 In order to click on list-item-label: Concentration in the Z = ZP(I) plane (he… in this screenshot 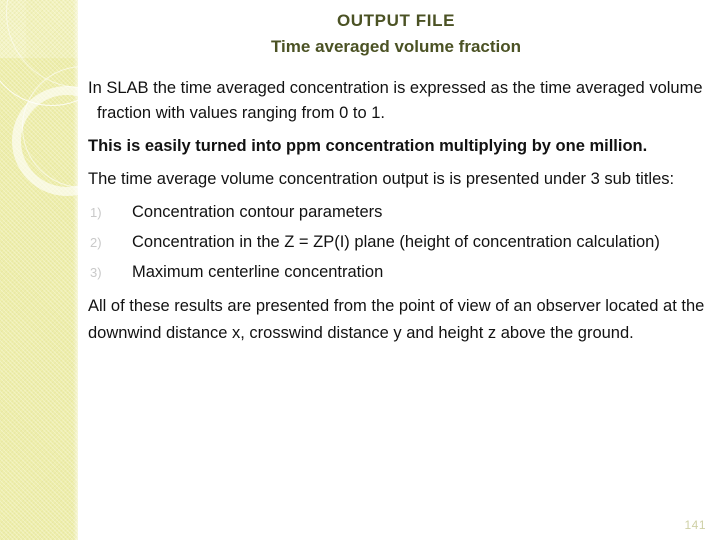, I will do `click(396, 242)`.